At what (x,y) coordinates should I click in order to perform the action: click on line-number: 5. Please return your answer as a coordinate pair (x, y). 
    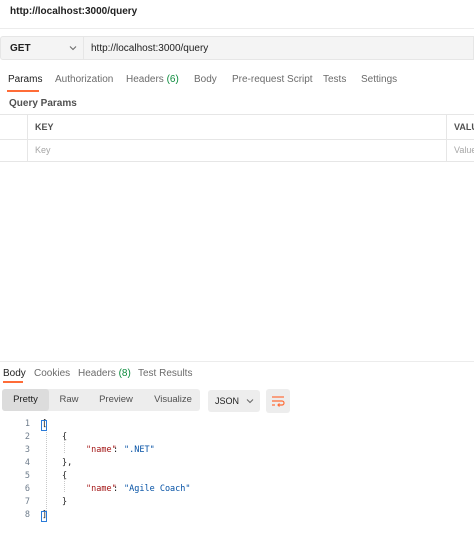
    Looking at the image, I should click on (27, 476).